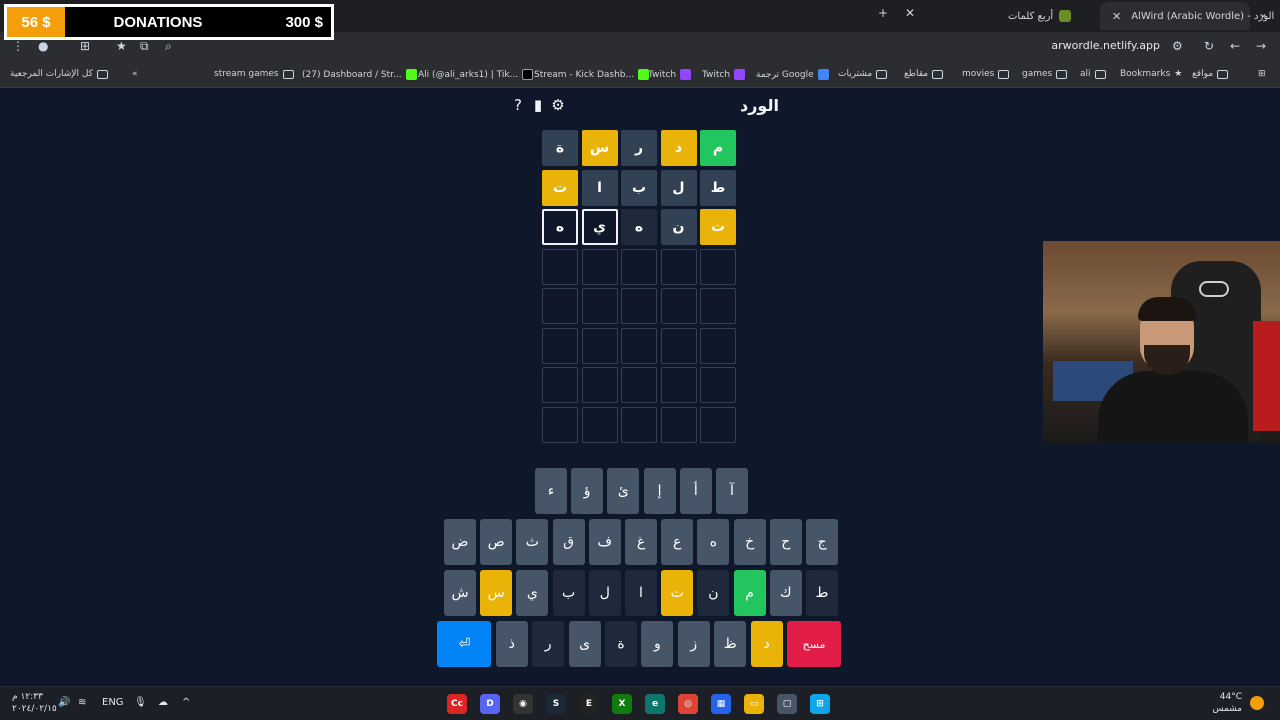 The image size is (1280, 720). What do you see at coordinates (1105, 45) in the screenshot?
I see `url-field: arwordle.netlify.app` at bounding box center [1105, 45].